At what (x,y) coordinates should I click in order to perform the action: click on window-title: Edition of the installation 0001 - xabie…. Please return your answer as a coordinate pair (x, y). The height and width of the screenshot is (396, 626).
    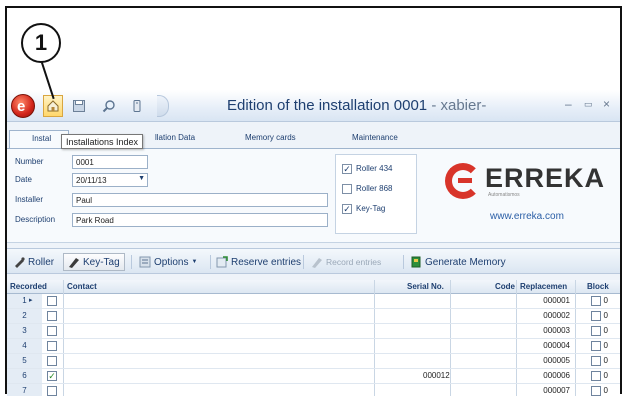
    Looking at the image, I should click on (356, 105).